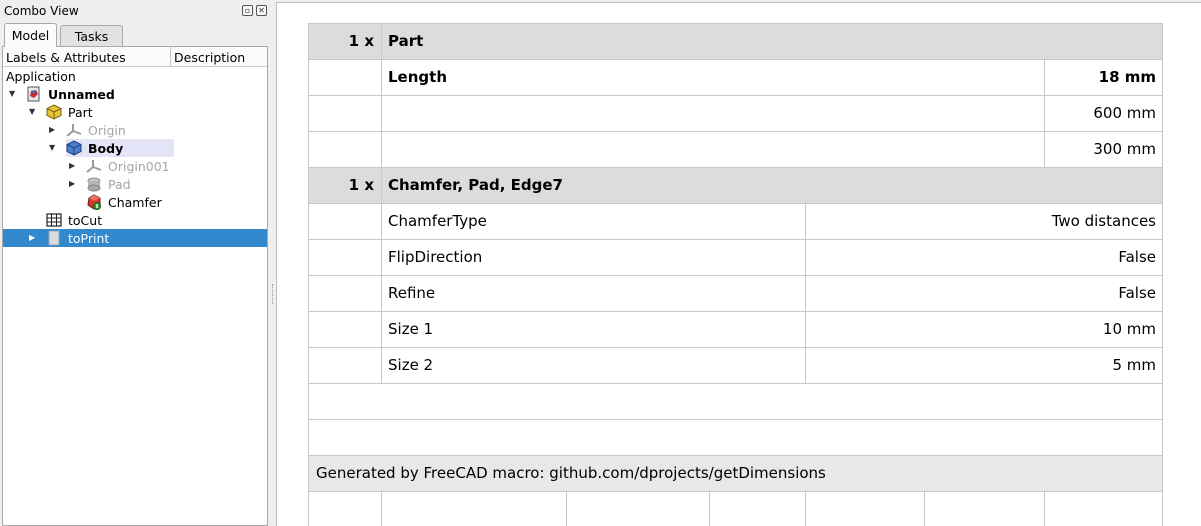 The image size is (1201, 526). Describe the element at coordinates (735, 258) in the screenshot. I see `table-row-property: FlipDirection False` at that location.